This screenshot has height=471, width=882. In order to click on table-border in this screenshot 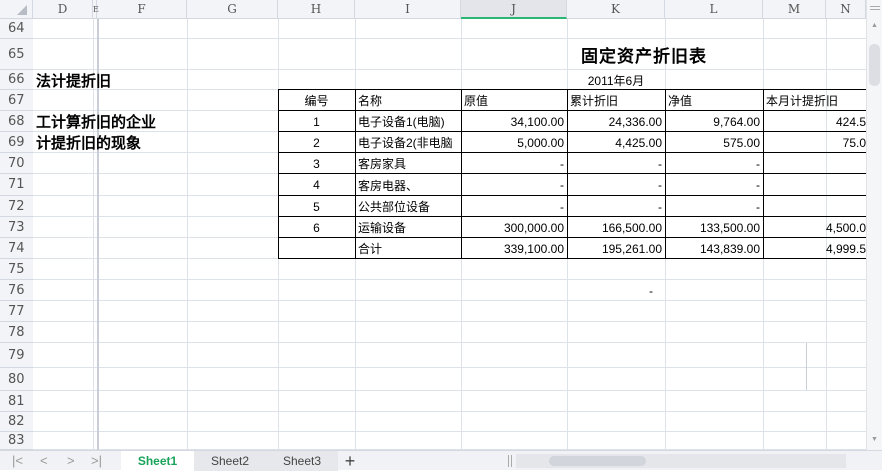, I will do `click(572, 152)`.